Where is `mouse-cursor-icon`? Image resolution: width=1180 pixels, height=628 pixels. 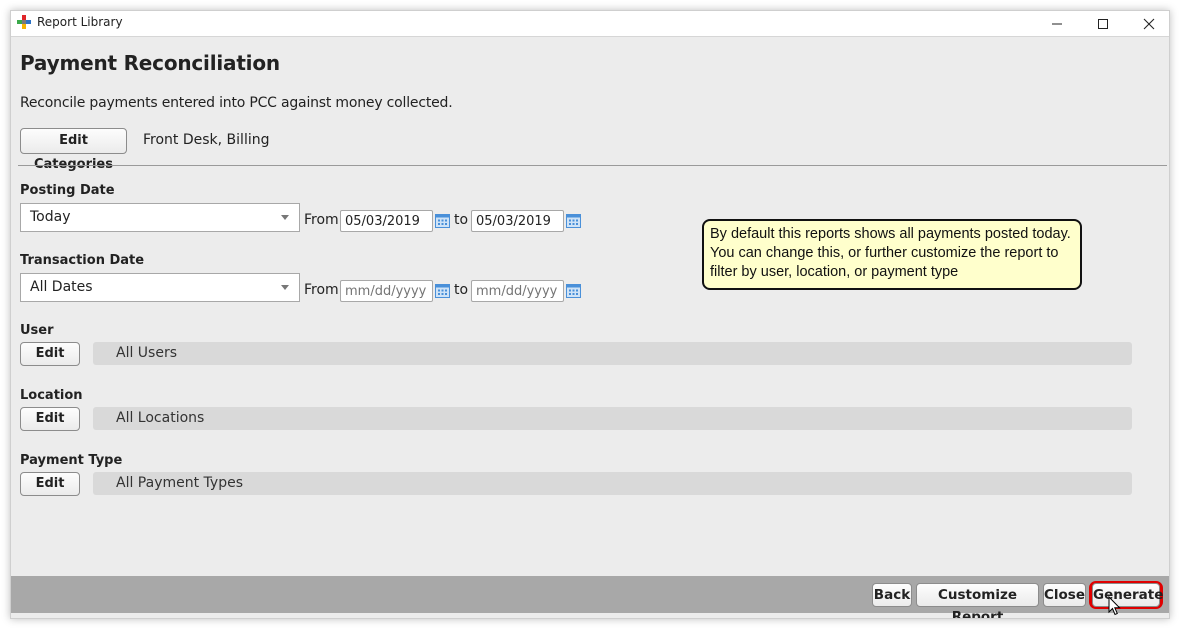
mouse-cursor-icon is located at coordinates (1114, 606).